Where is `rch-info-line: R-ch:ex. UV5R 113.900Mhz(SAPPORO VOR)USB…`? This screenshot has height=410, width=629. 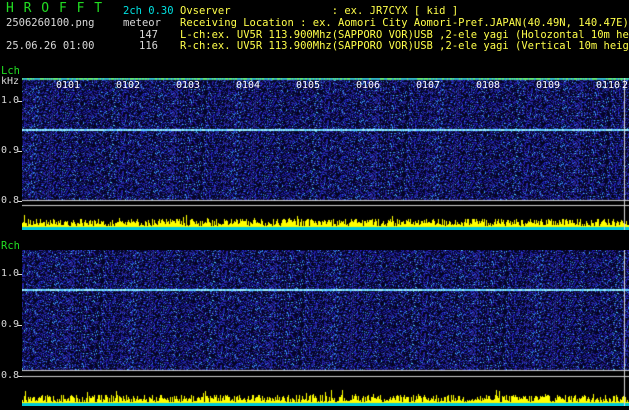
rch-info-line: R-ch:ex. UV5R 113.900Mhz(SAPPORO VOR)USB… is located at coordinates (404, 46).